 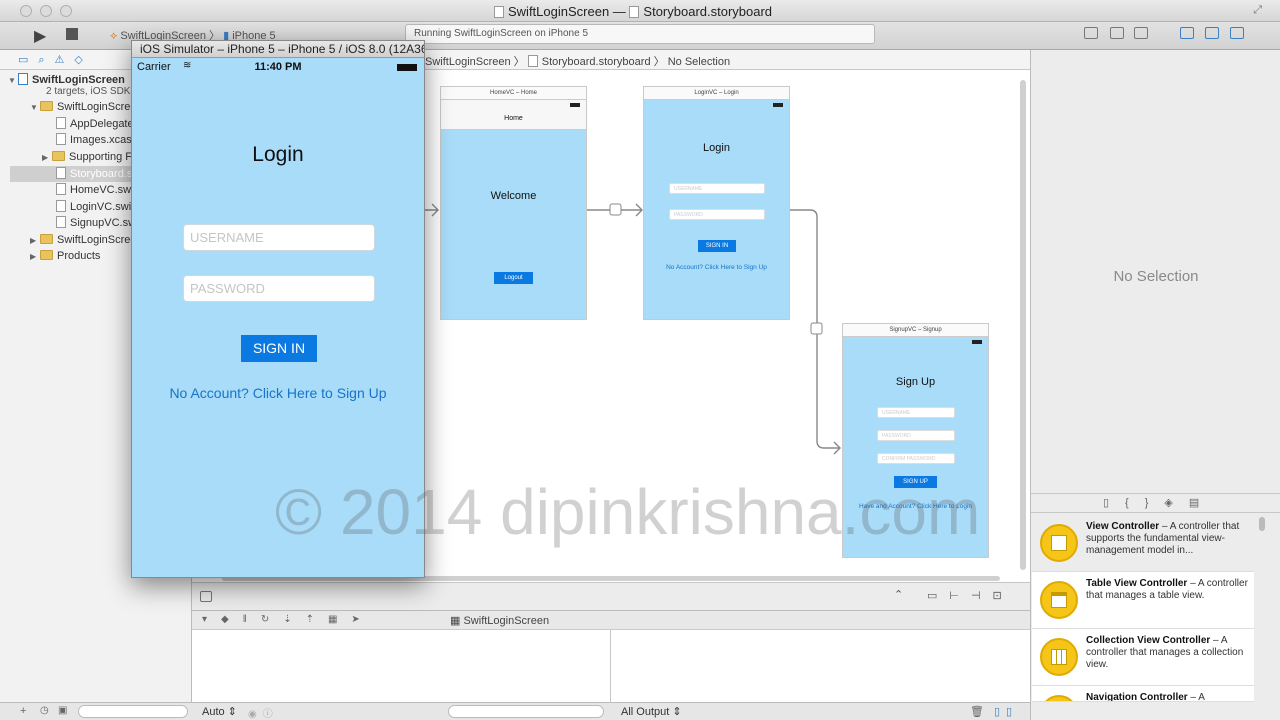 What do you see at coordinates (1006, 711) in the screenshot?
I see `console-layout-icons: ▯▯` at bounding box center [1006, 711].